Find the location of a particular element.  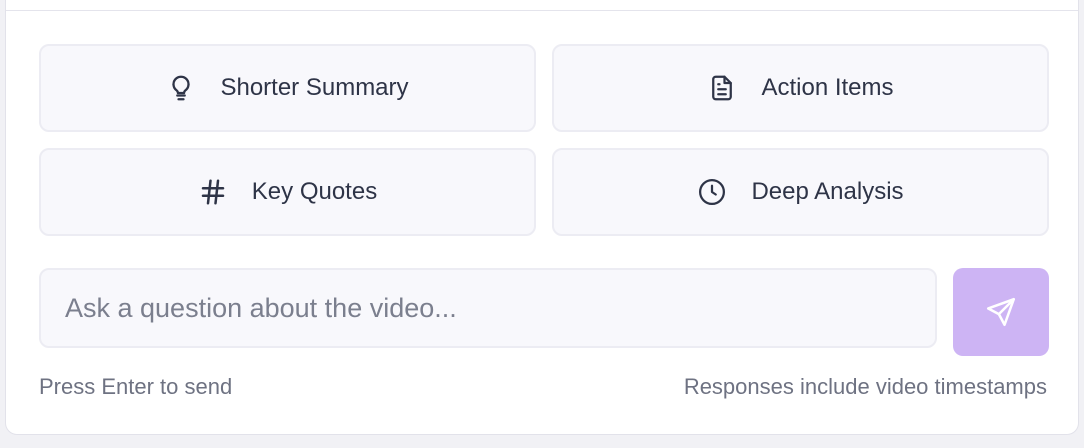

shorter-summary-button: Shorter Summary is located at coordinates (287, 88).